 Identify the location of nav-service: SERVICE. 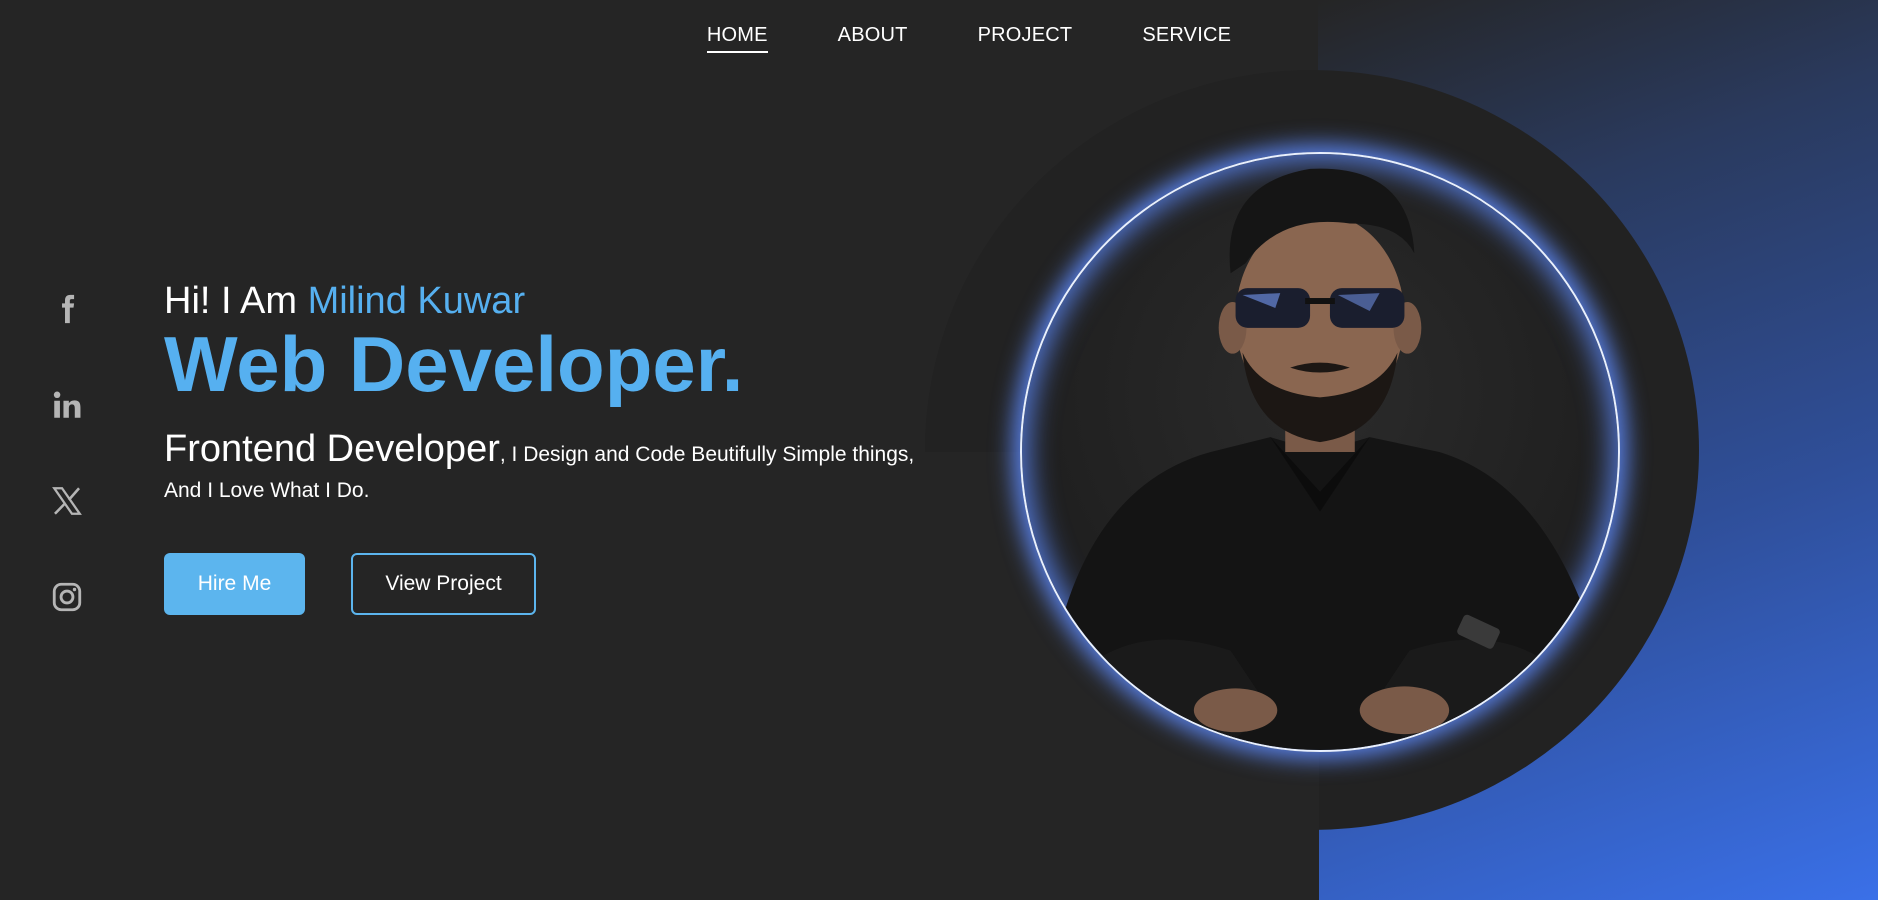
(1186, 38).